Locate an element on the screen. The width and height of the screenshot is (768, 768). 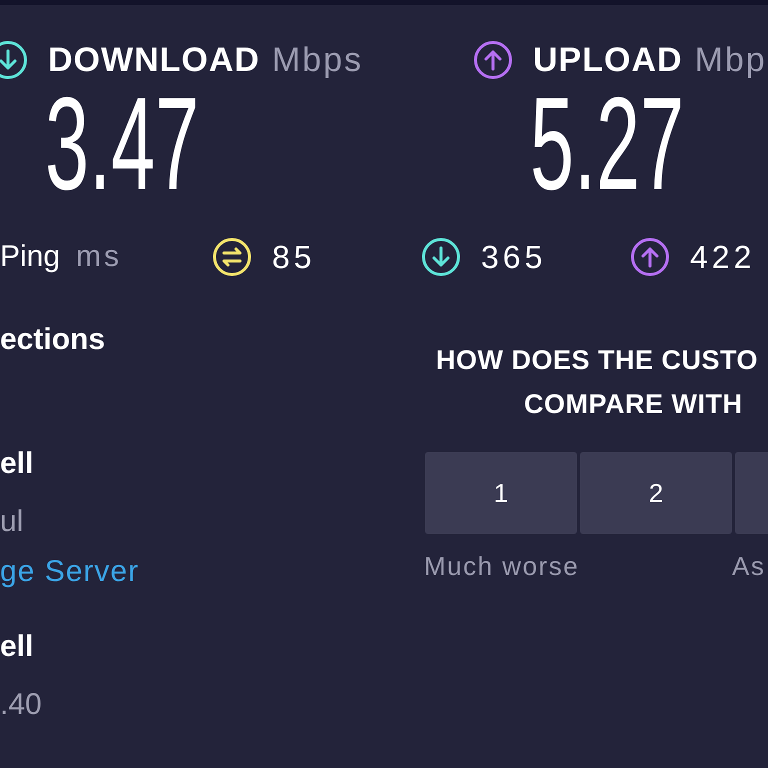
unit-label: Mbps is located at coordinates (318, 60).